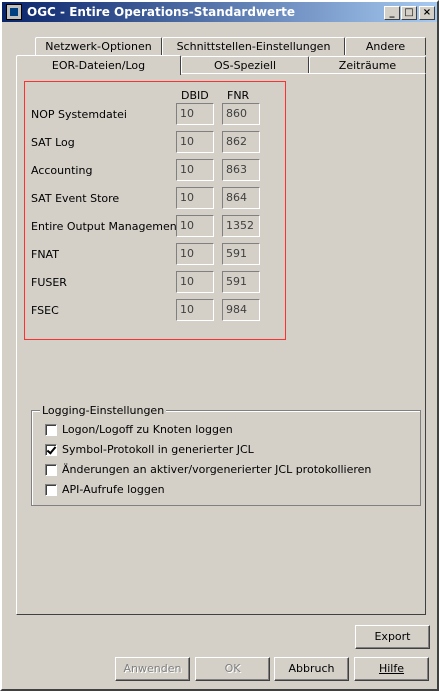  I want to click on help-button: Hilfe, so click(391, 669).